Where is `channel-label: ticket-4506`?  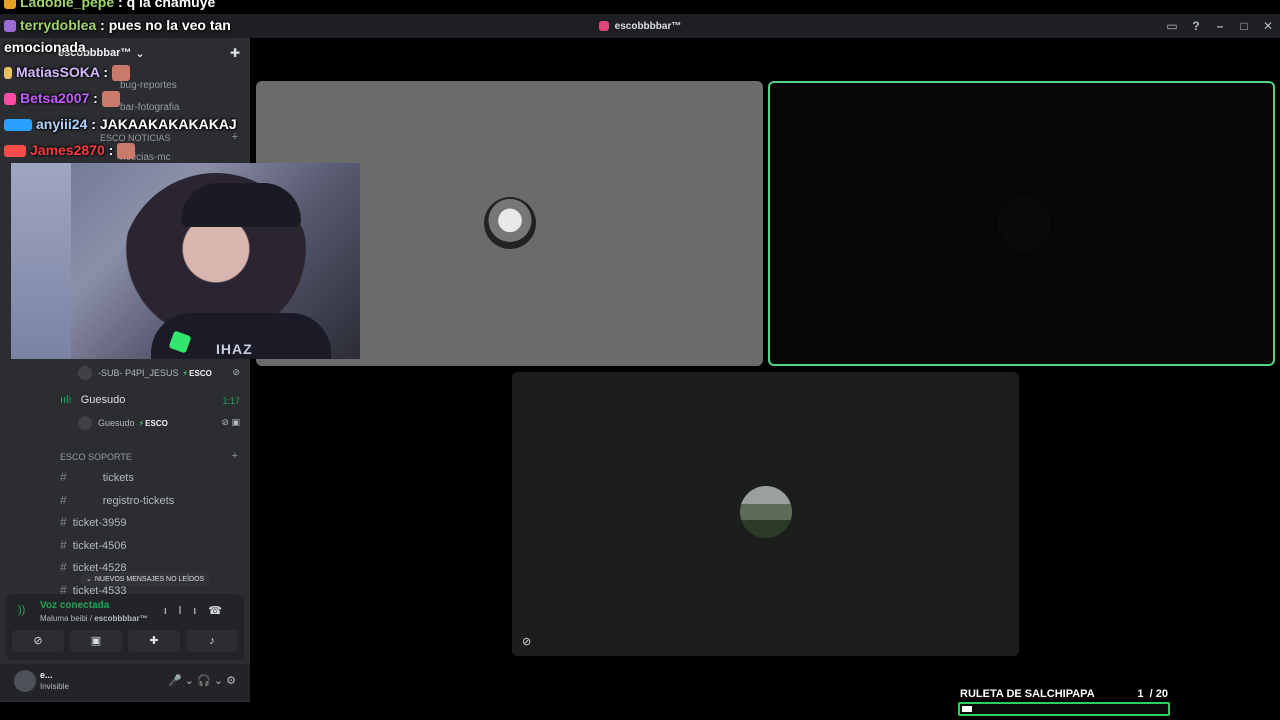
channel-label: ticket-4506 is located at coordinates (99, 546).